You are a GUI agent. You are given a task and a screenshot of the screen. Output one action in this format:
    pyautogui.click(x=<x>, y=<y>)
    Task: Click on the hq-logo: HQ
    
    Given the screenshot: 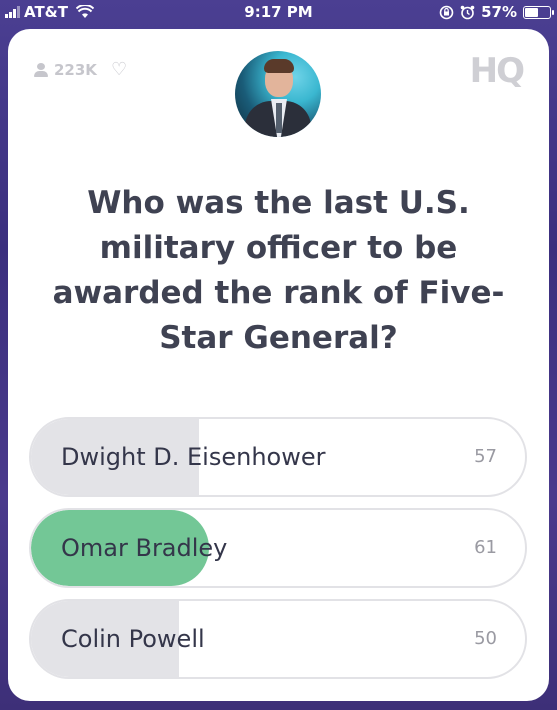 What is the action you would take?
    pyautogui.click(x=497, y=71)
    